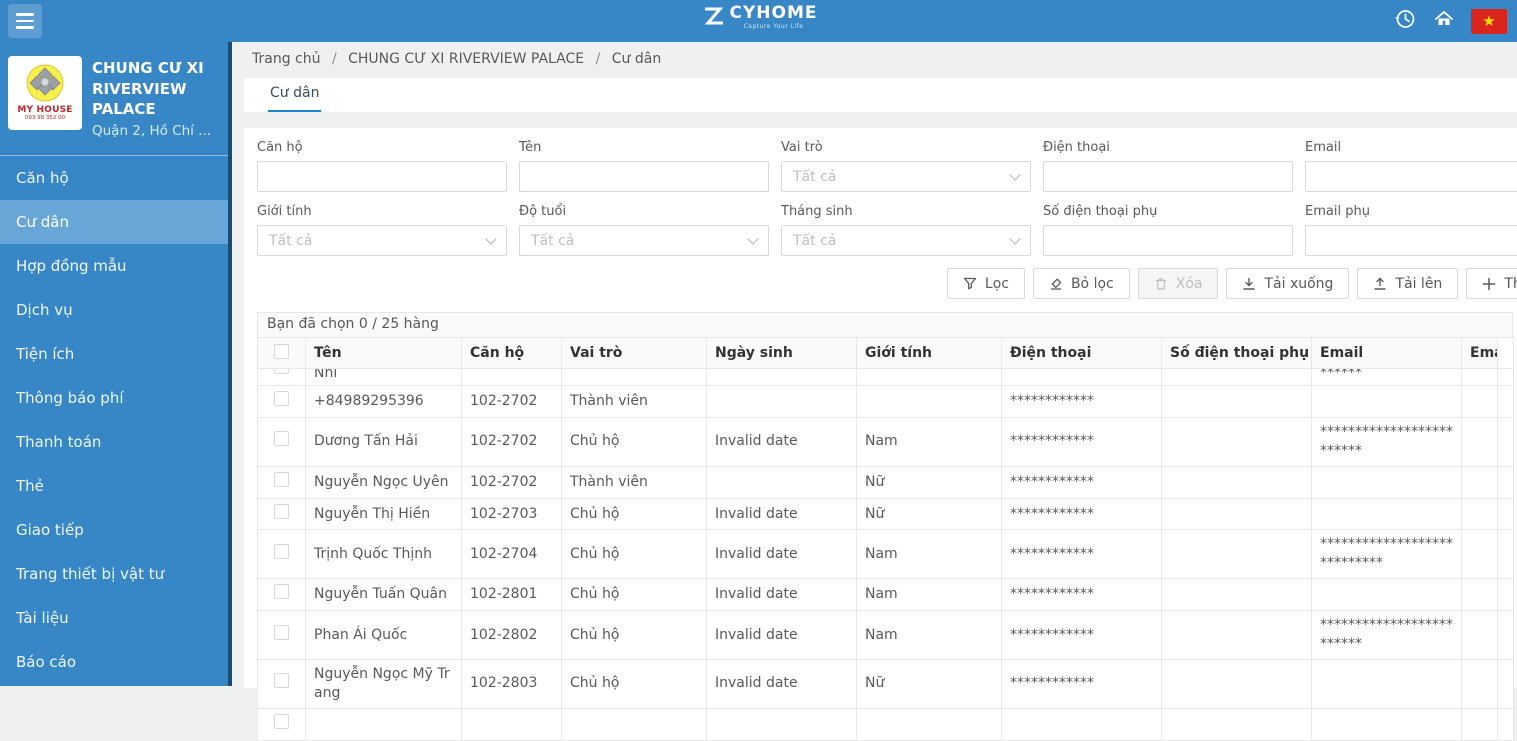  Describe the element at coordinates (773, 26) in the screenshot. I see `brand-tagline: Capture Your Life` at that location.